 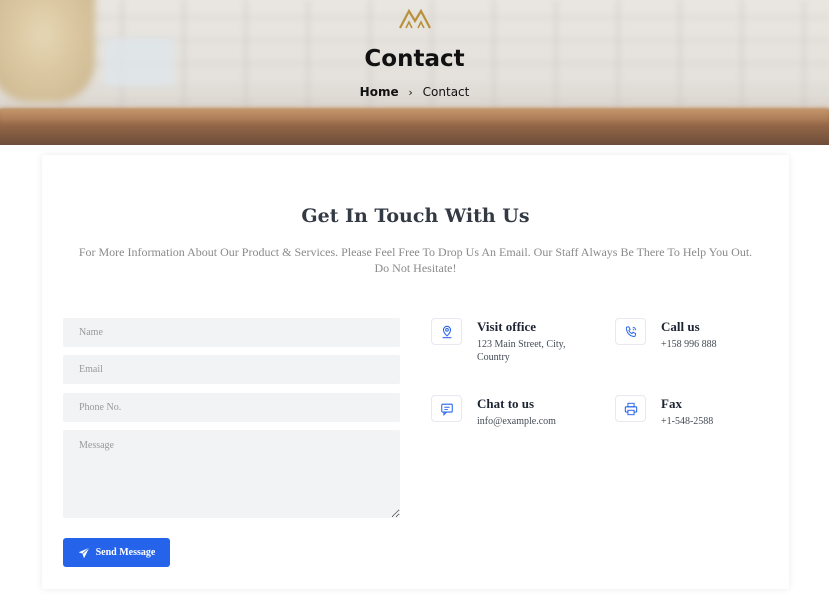 What do you see at coordinates (415, 216) in the screenshot?
I see `section-heading: Get In Touch With Us` at bounding box center [415, 216].